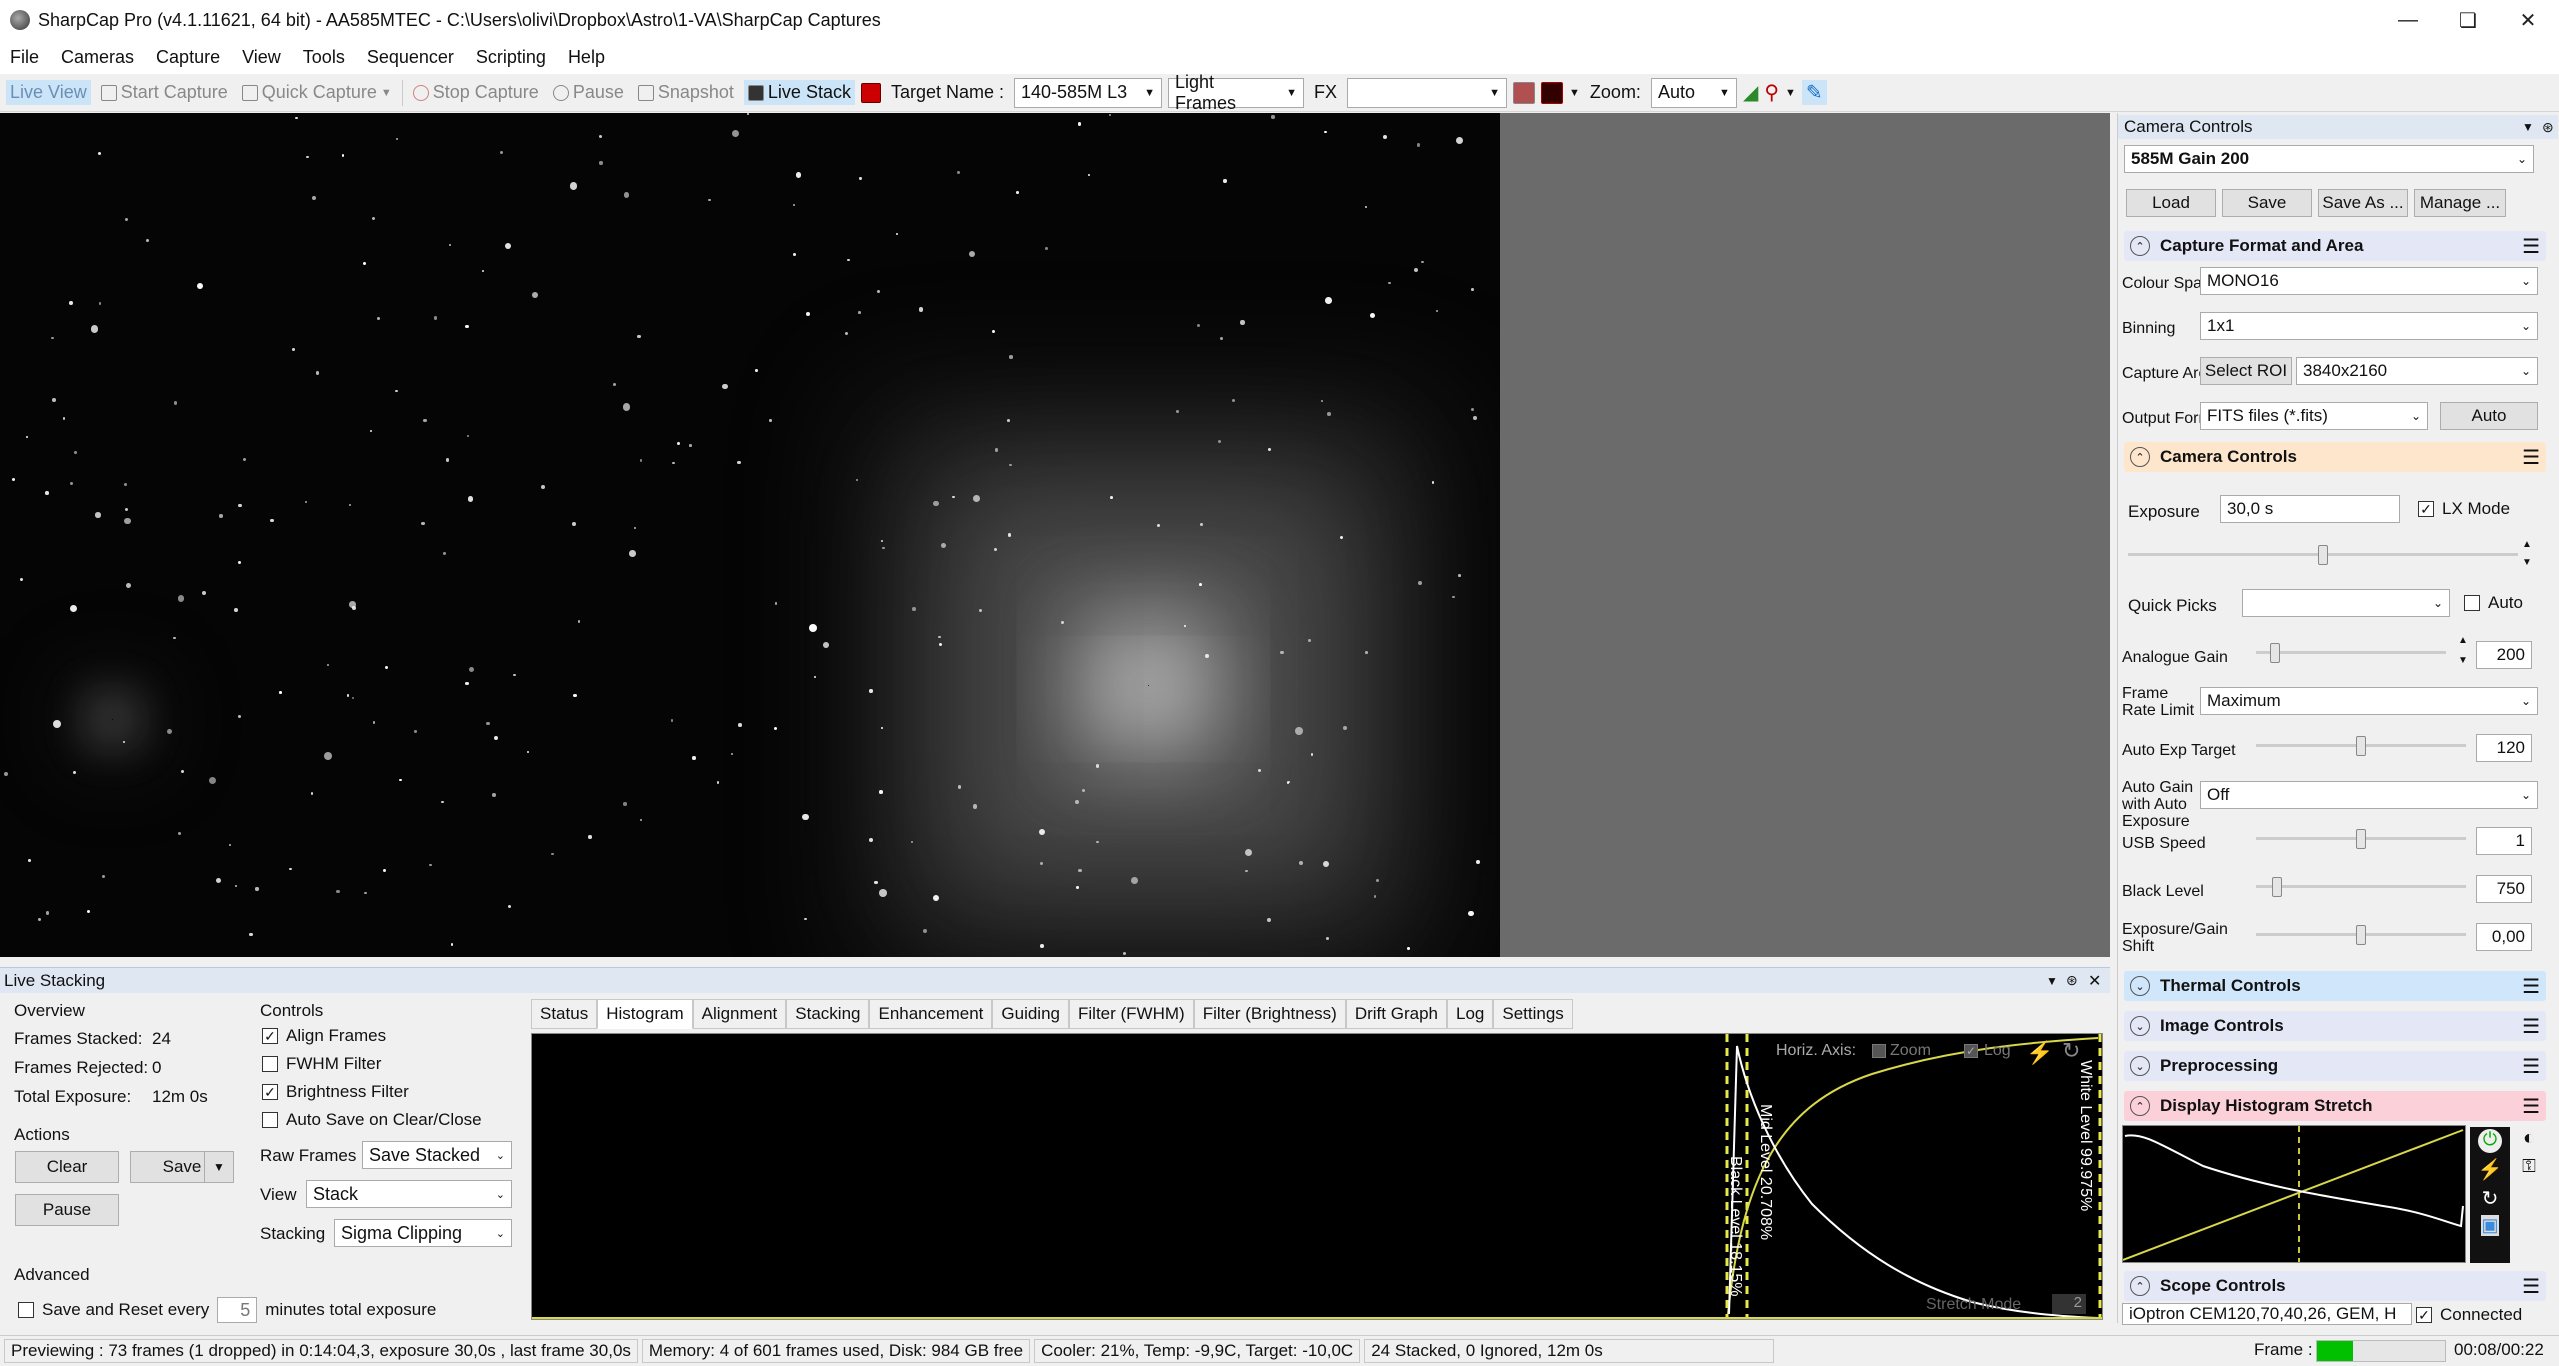 The image size is (2559, 1366). I want to click on exposure-slider, so click(2323, 555).